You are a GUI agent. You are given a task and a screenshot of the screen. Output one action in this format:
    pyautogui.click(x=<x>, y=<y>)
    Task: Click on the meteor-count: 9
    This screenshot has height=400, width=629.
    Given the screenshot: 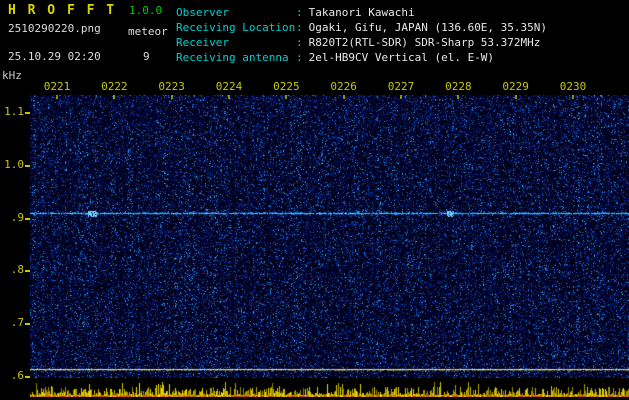 What is the action you would take?
    pyautogui.click(x=146, y=56)
    